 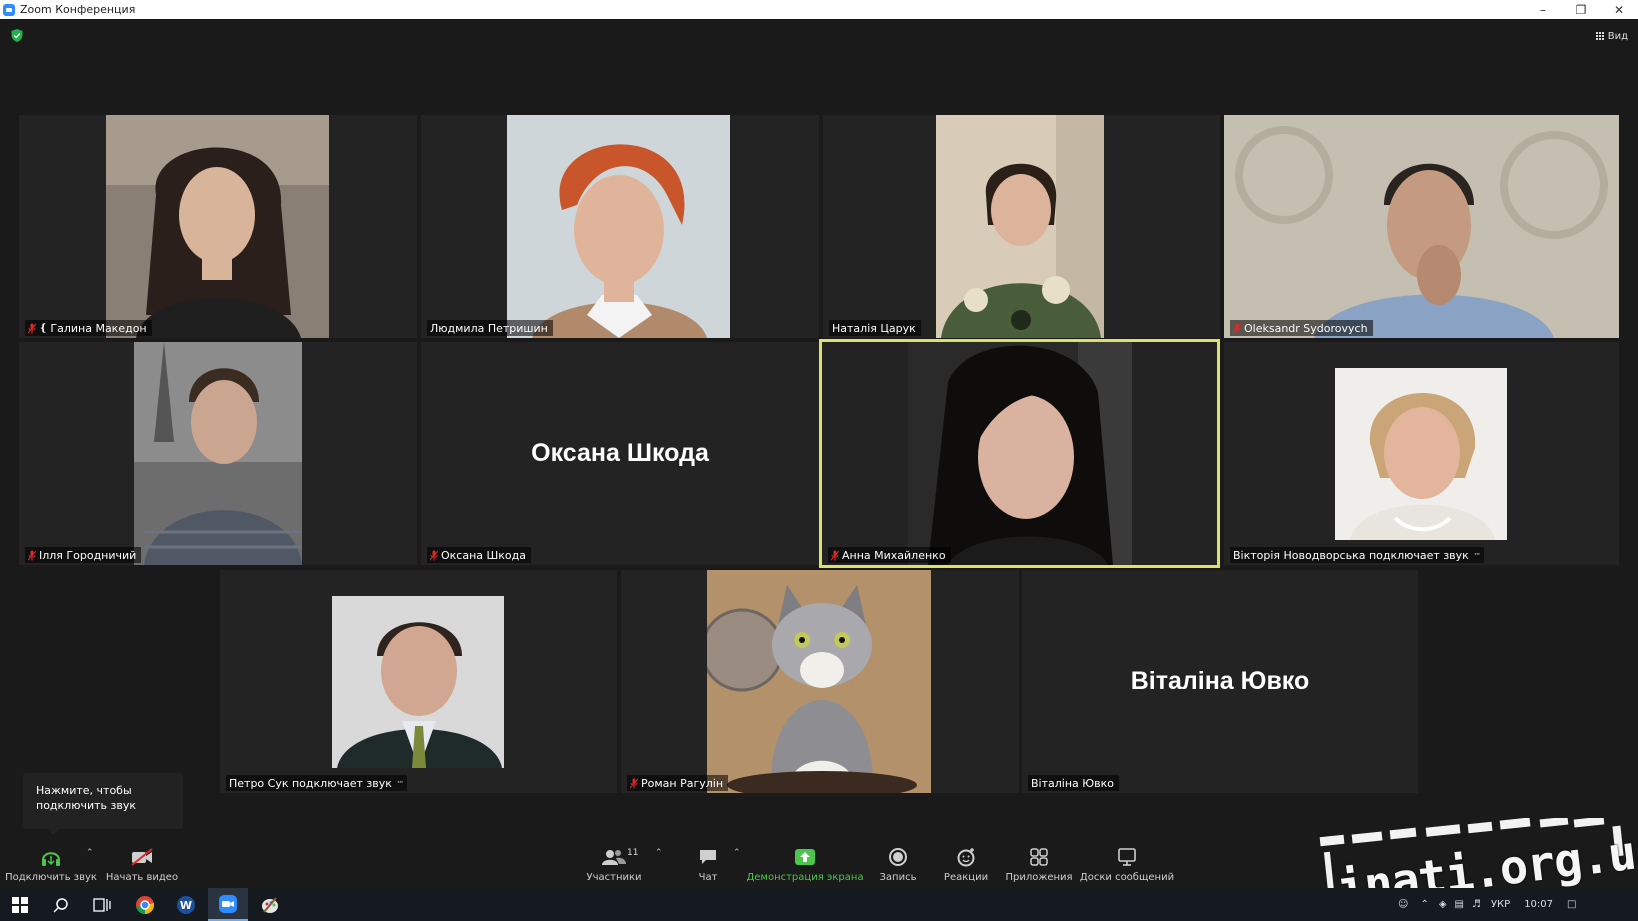 What do you see at coordinates (1476, 904) in the screenshot?
I see `volume-icon: ♬` at bounding box center [1476, 904].